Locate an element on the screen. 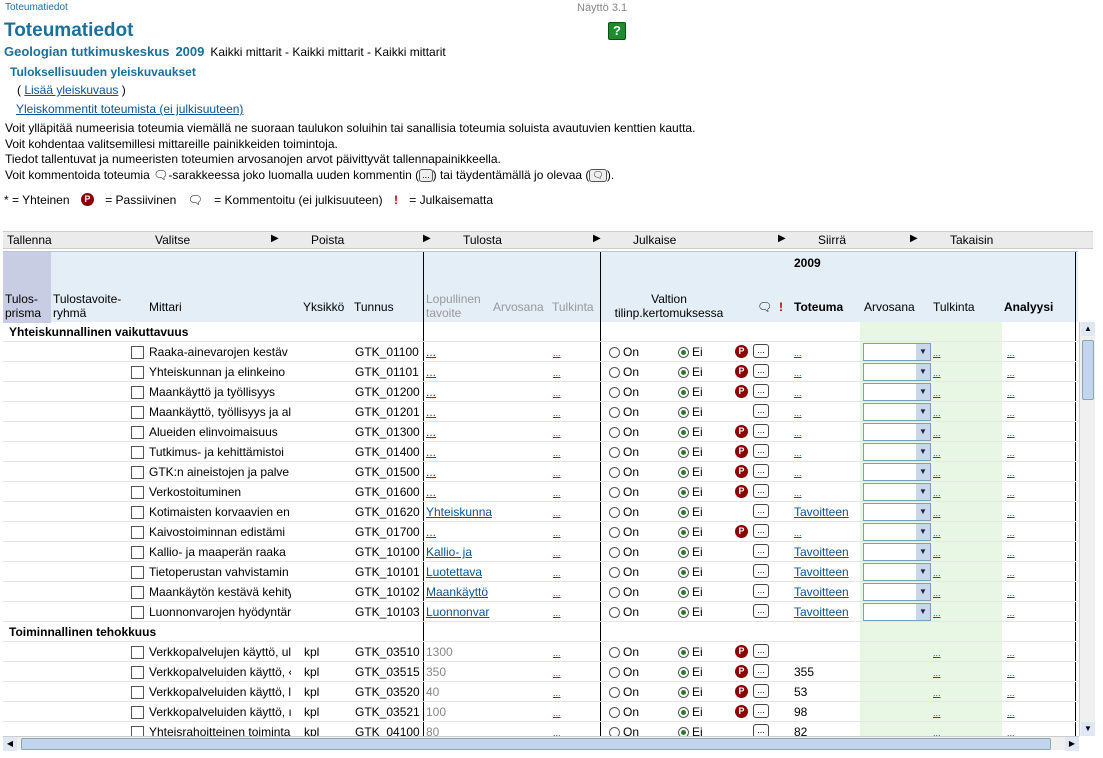  toteuma-cell: 355 is located at coordinates (825, 672).